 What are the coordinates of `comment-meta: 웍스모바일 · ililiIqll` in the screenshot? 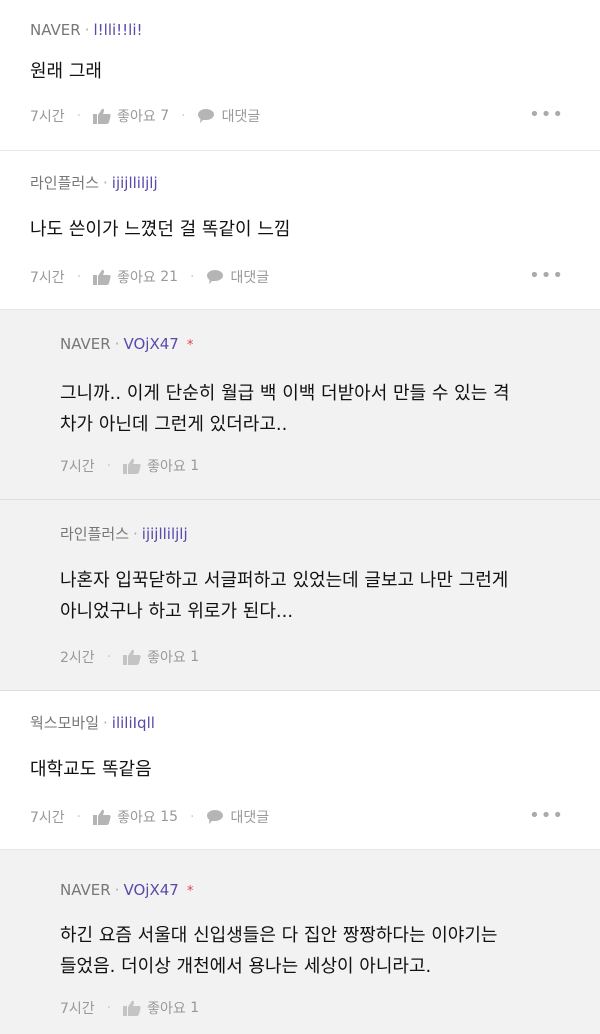 It's located at (92, 723).